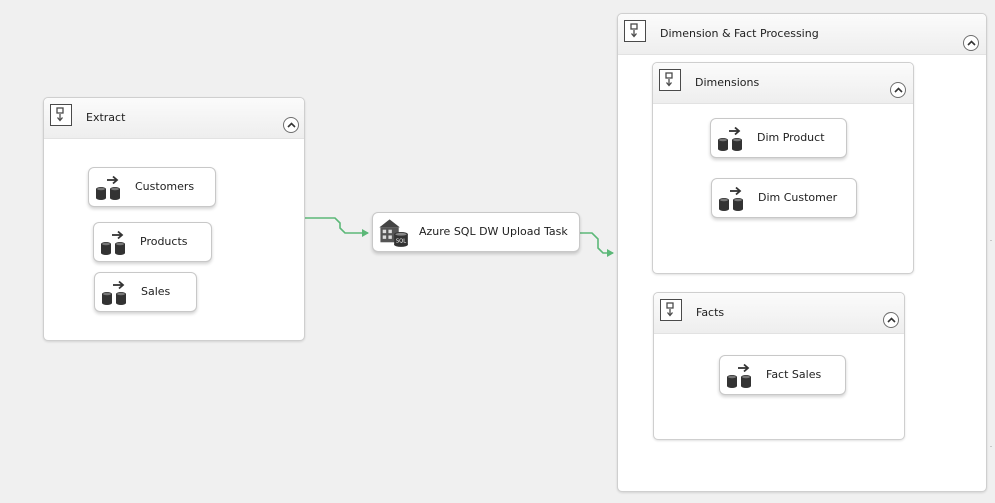 Image resolution: width=995 pixels, height=503 pixels. Describe the element at coordinates (783, 168) in the screenshot. I see `container-dimensions: Dimensions` at that location.